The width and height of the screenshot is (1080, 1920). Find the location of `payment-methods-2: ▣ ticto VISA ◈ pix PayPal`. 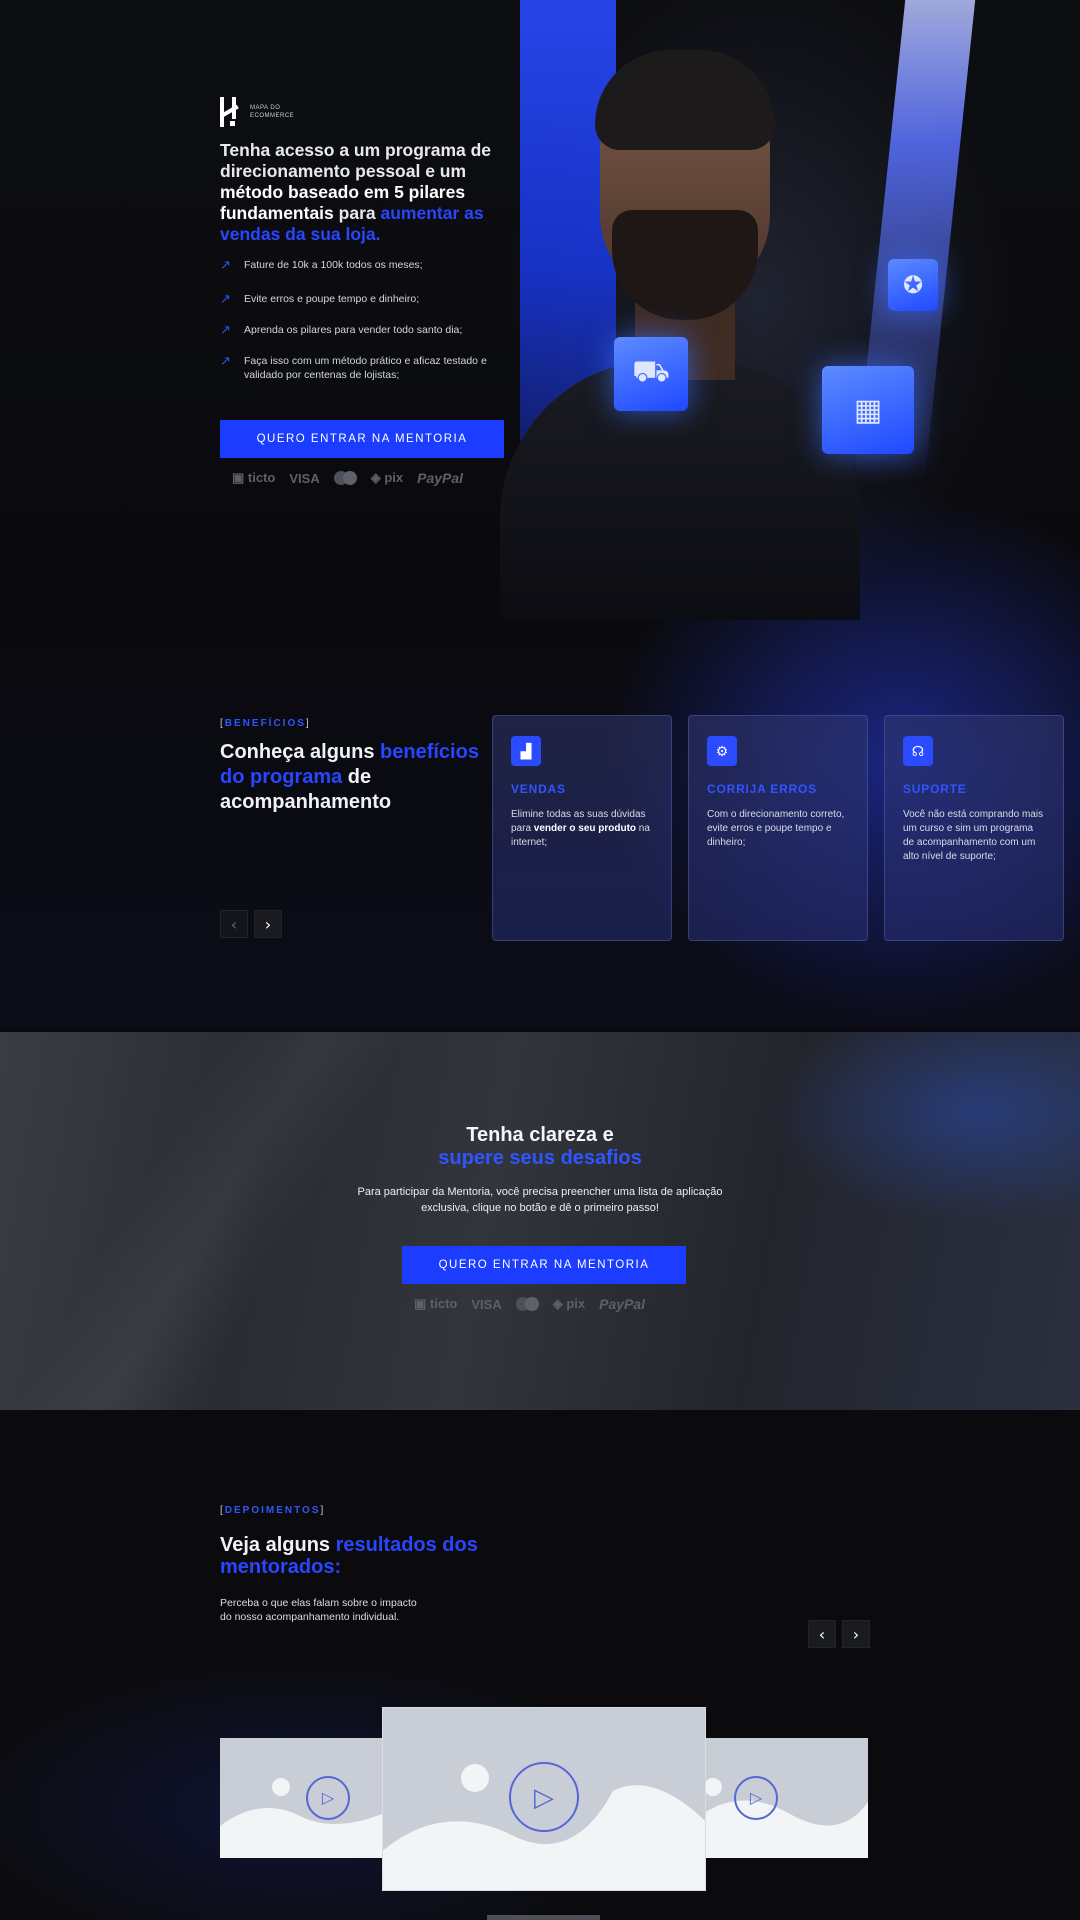

payment-methods-2: ▣ ticto VISA ◈ pix PayPal is located at coordinates (529, 1304).